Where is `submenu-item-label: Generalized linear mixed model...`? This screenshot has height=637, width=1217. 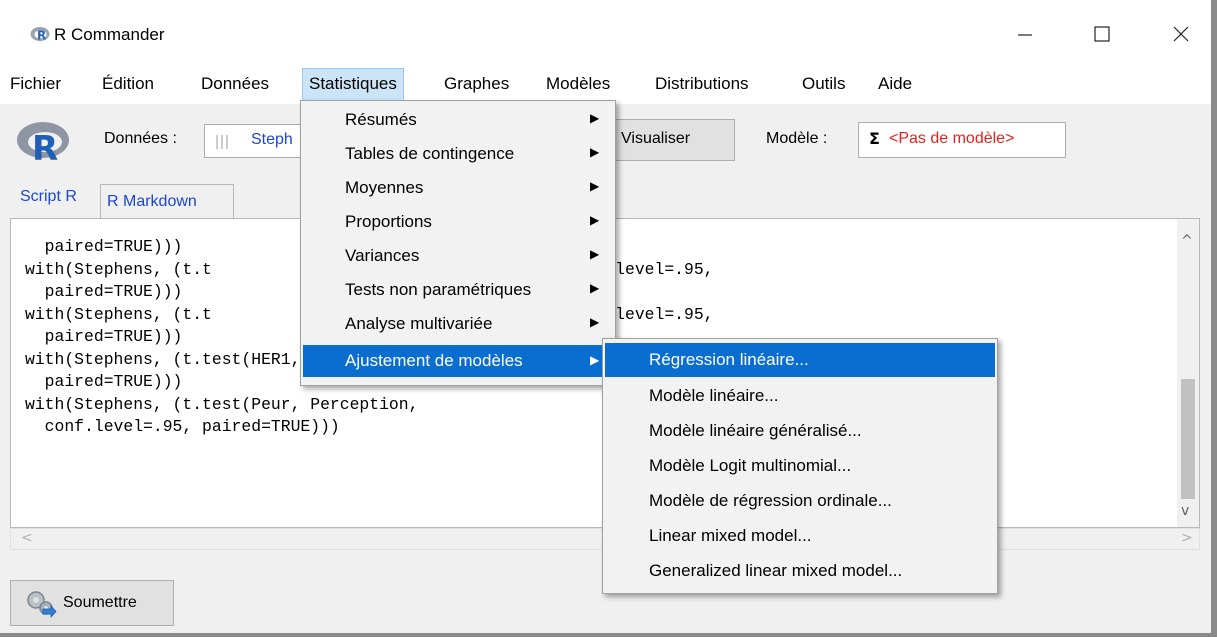
submenu-item-label: Generalized linear mixed model... is located at coordinates (776, 570).